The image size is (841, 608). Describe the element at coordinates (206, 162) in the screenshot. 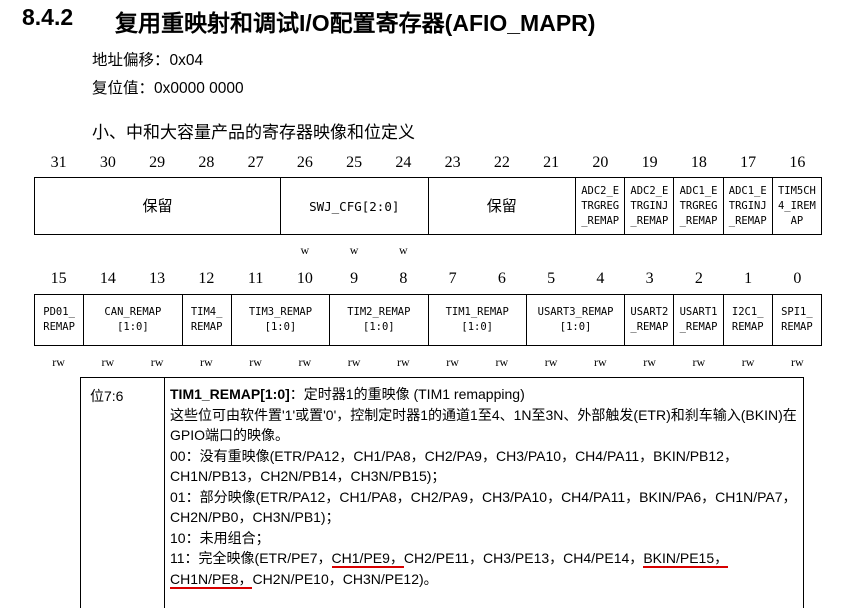

I see `bit-number: 28` at that location.